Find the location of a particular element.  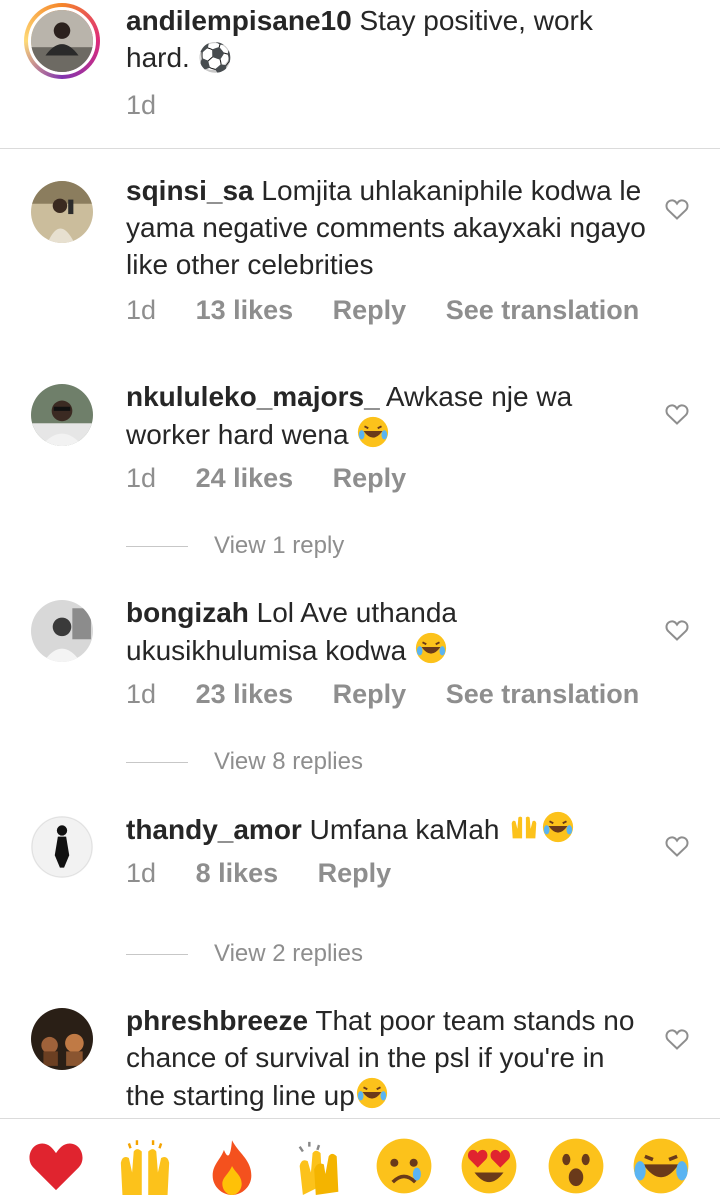

fire-icon is located at coordinates (232, 1166).